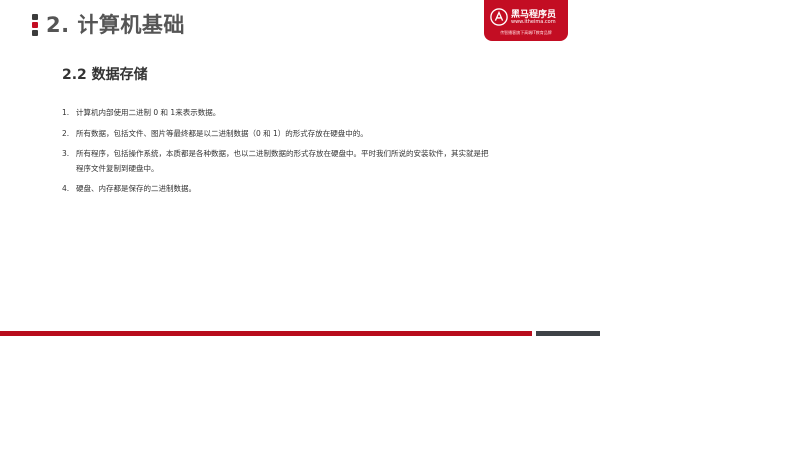 Image resolution: width=800 pixels, height=450 pixels. Describe the element at coordinates (136, 188) in the screenshot. I see `list-item-text: 硬盘、内存都是保存的二进制数据。` at that location.